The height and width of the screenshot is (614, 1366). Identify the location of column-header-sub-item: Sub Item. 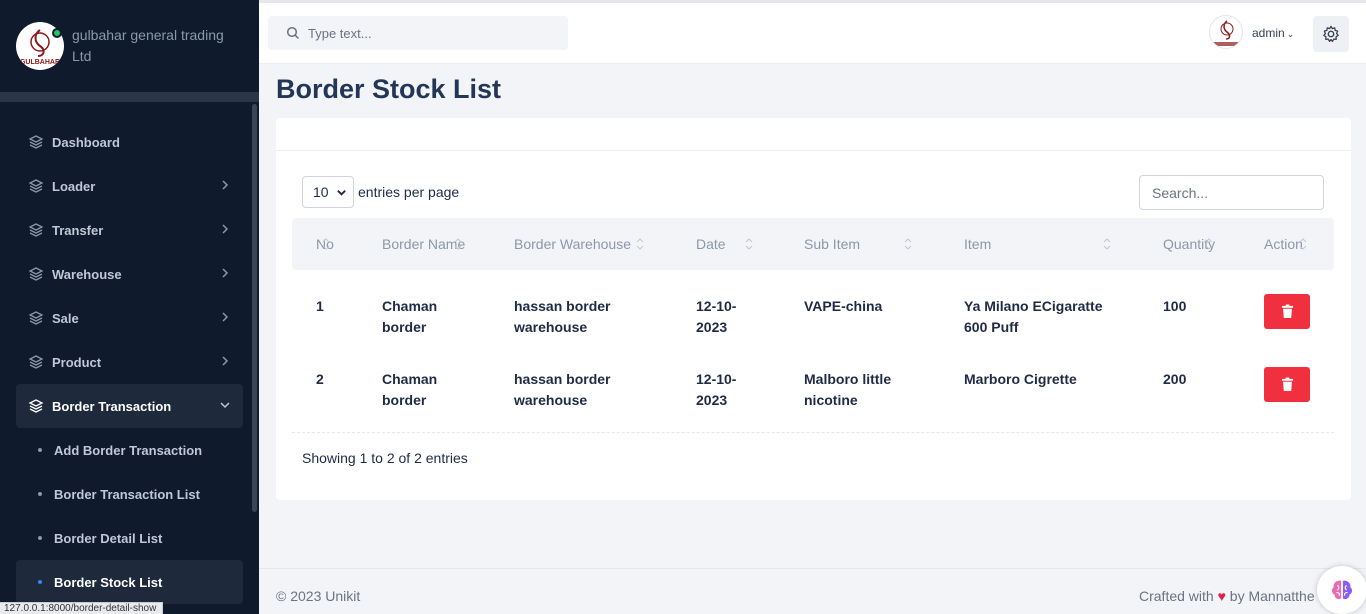
(832, 244).